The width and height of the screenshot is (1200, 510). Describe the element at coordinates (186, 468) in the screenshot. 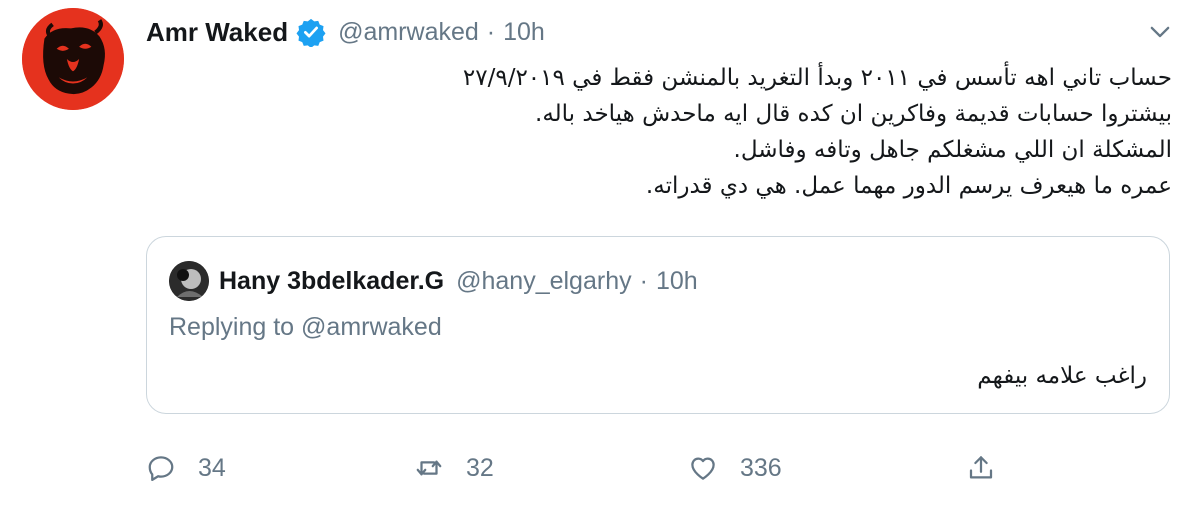

I see `reply-button: 34` at that location.